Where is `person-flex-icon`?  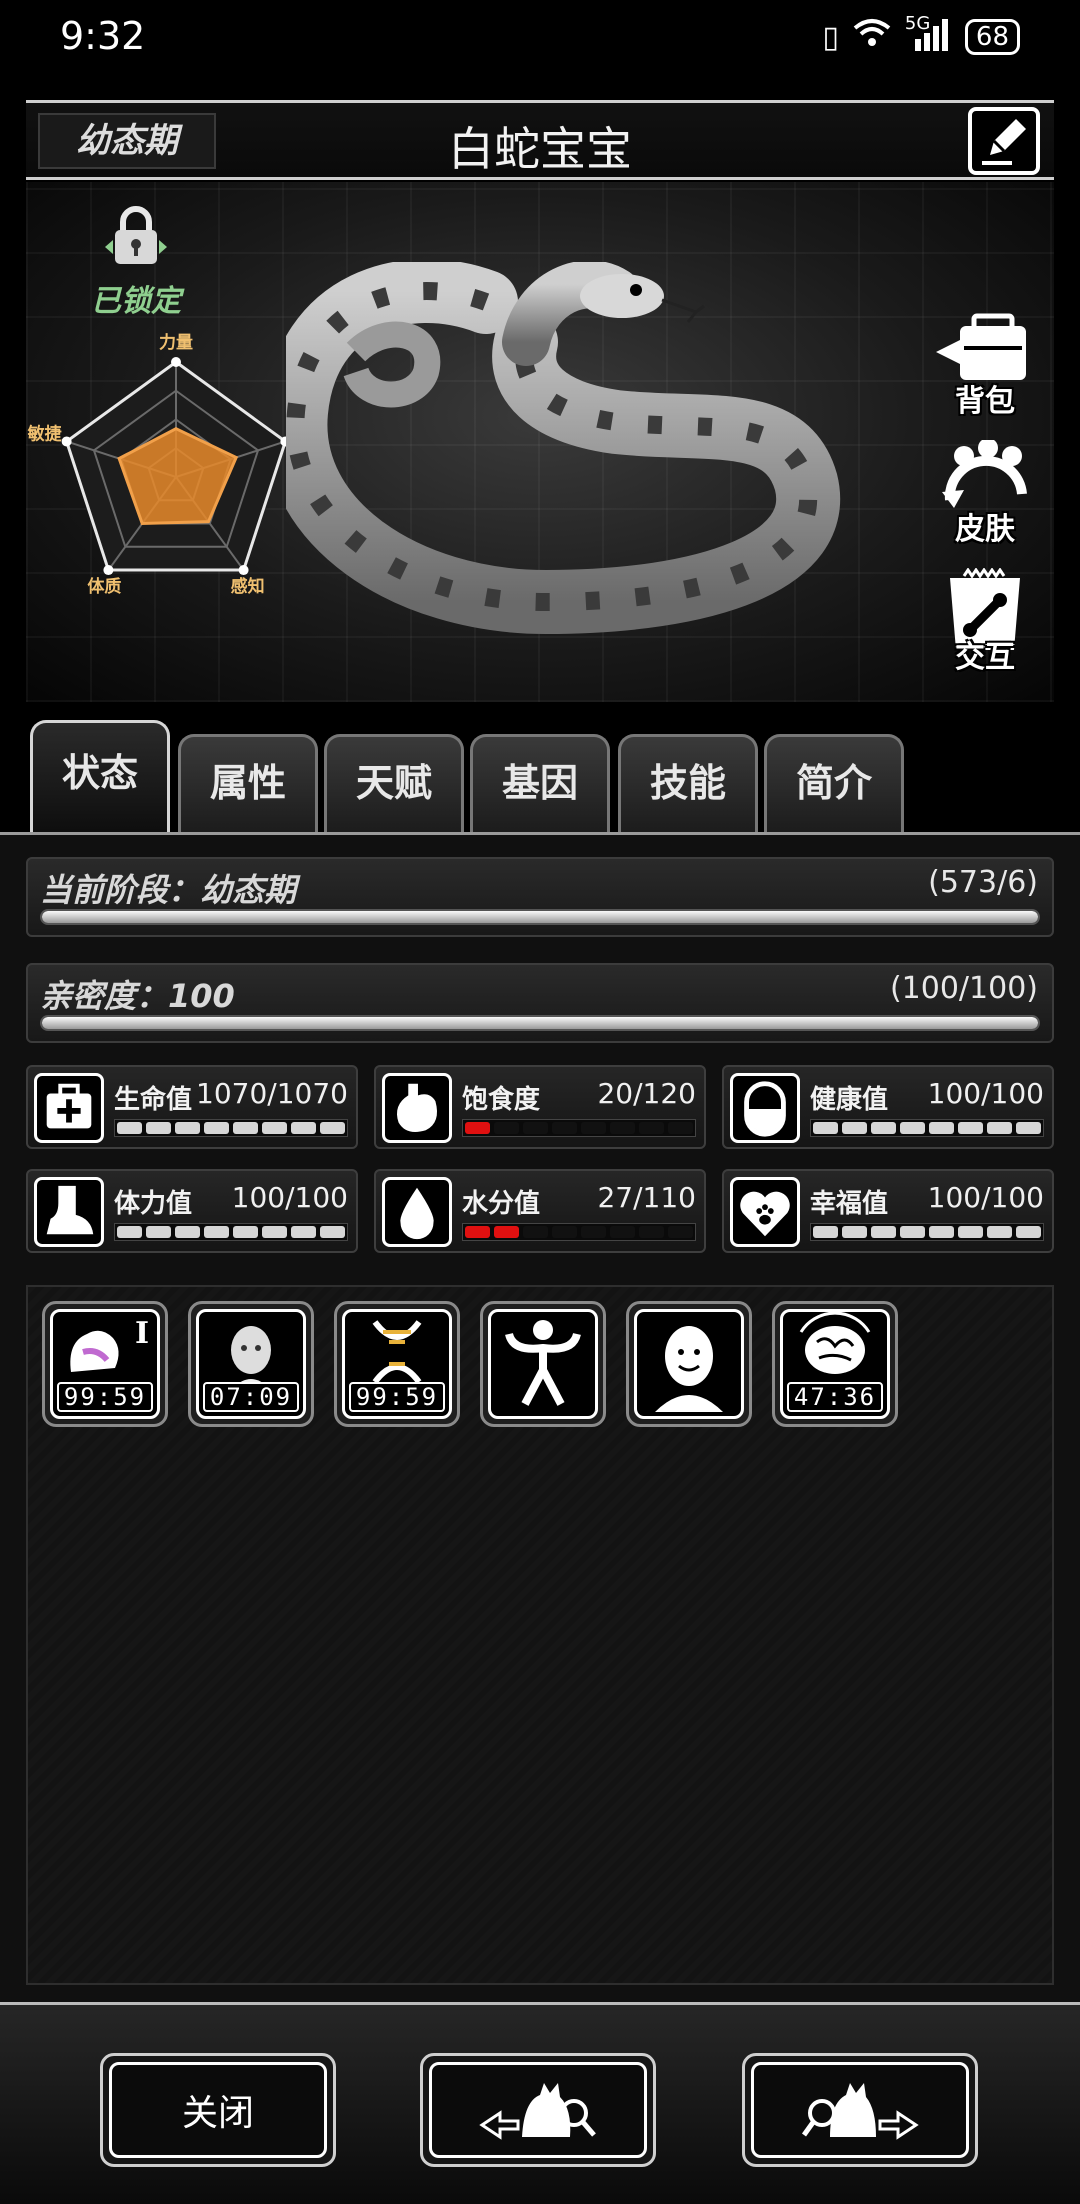
person-flex-icon is located at coordinates (543, 1363).